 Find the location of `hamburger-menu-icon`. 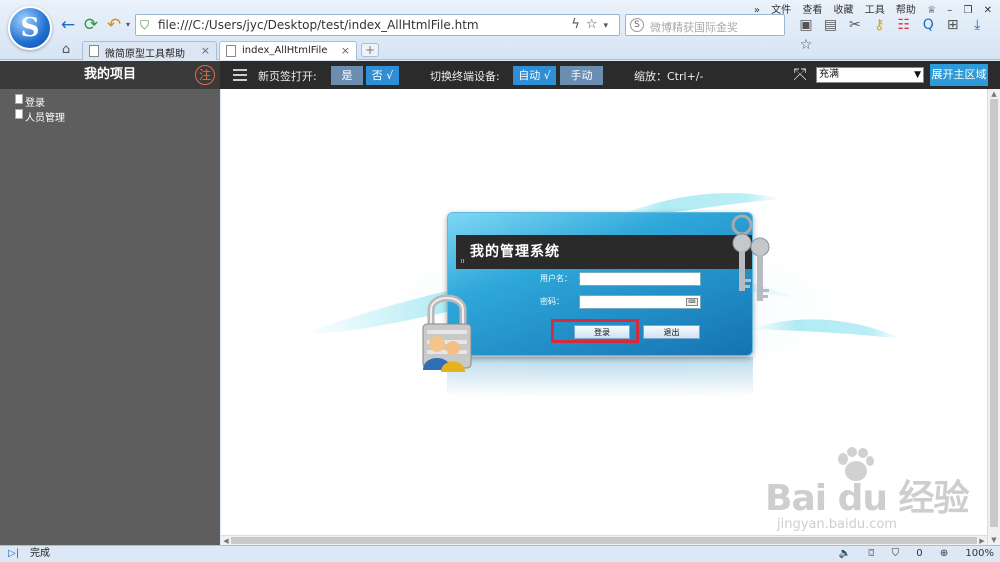

hamburger-menu-icon is located at coordinates (240, 75).